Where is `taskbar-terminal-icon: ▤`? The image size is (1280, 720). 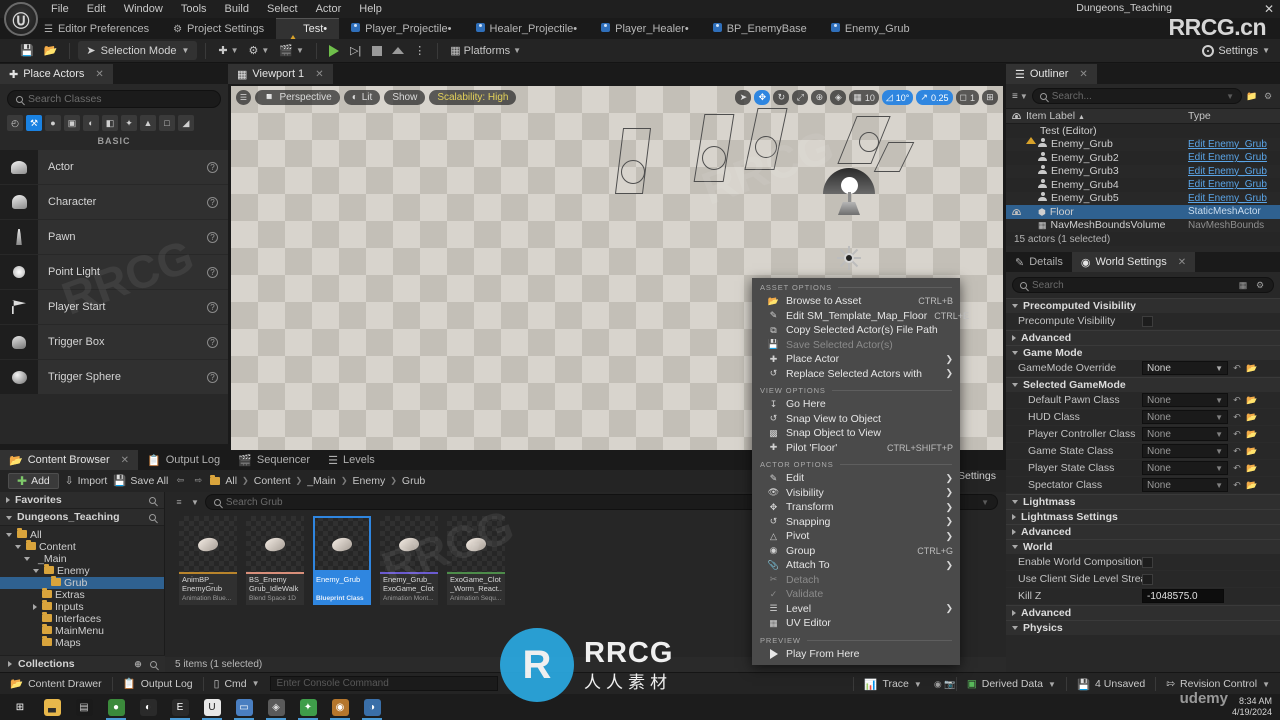
taskbar-terminal-icon: ▤ is located at coordinates (84, 707).